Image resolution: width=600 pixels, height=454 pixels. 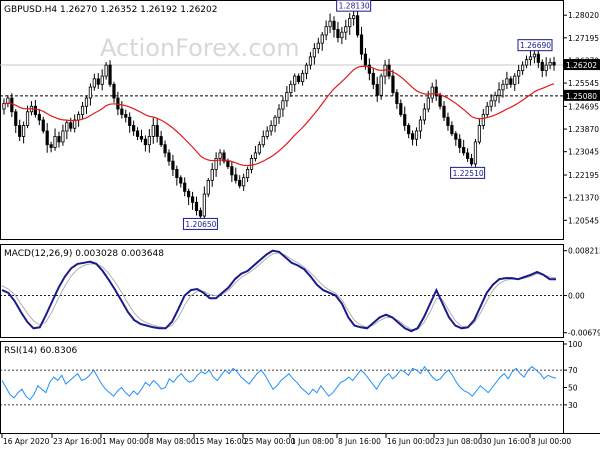 What do you see at coordinates (84, 254) in the screenshot?
I see `macd-panel-title: MACD(12,26,9) 0.003028 0.003648` at bounding box center [84, 254].